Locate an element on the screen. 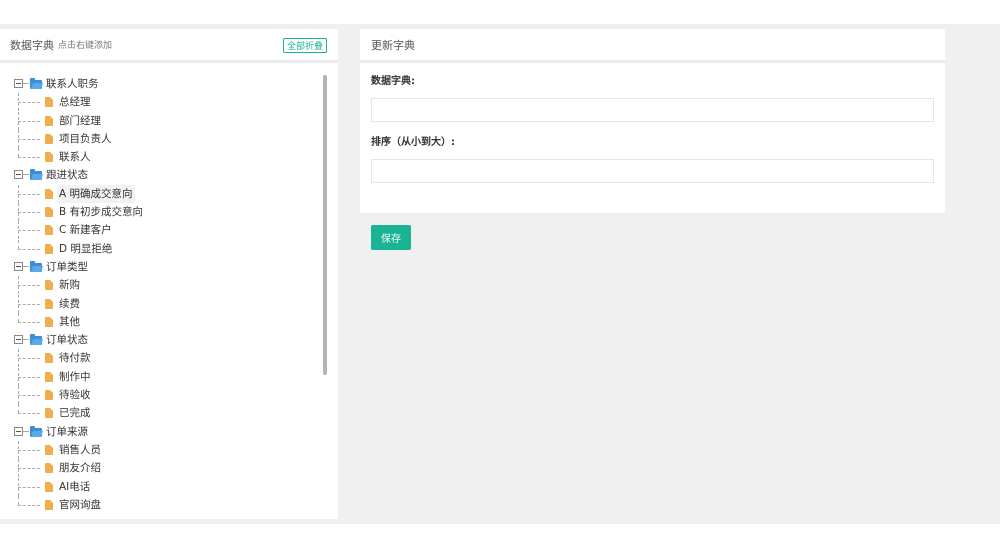 This screenshot has height=550, width=1000. tree-item-label: 已完成 is located at coordinates (75, 413).